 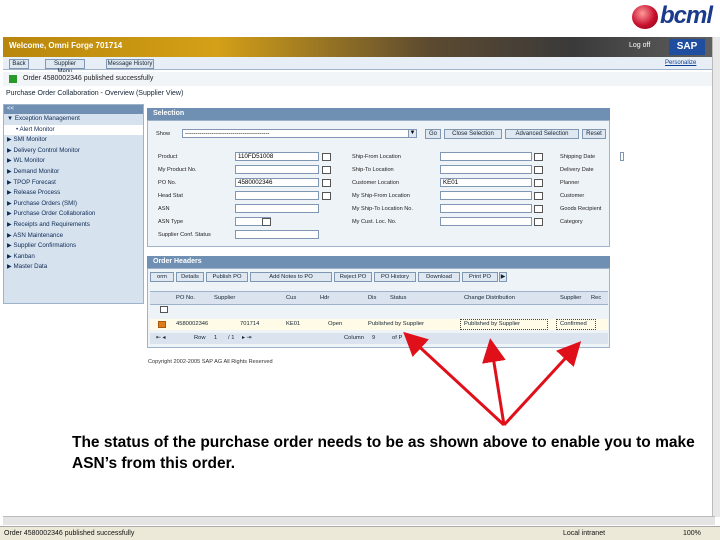 I want to click on vertical-scrollbar, so click(x=716, y=277).